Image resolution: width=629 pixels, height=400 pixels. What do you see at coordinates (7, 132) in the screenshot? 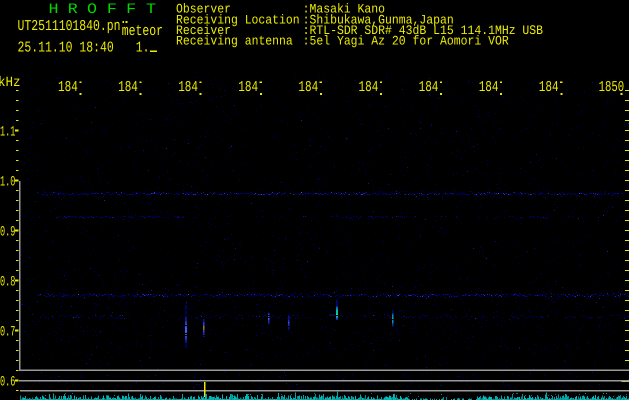
I see `svg-text: 1.1` at bounding box center [7, 132].